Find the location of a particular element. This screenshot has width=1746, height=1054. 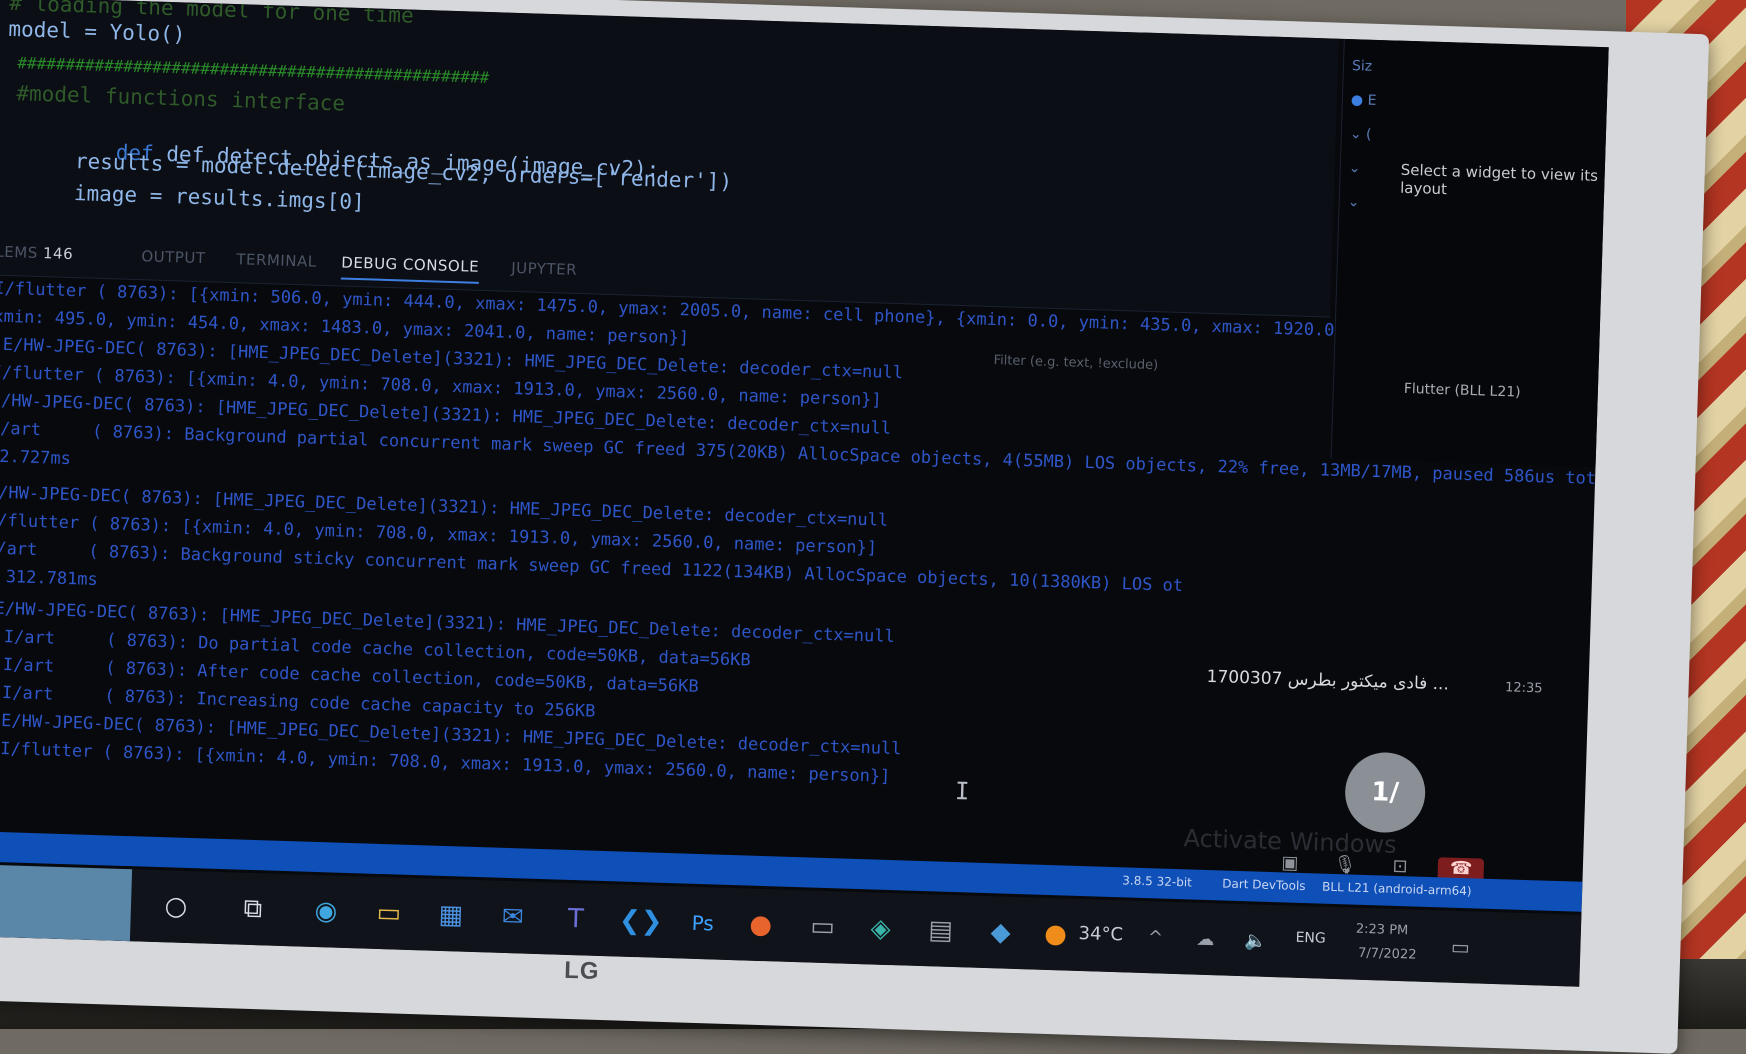

volume-icon: 🔈 is located at coordinates (1255, 940).